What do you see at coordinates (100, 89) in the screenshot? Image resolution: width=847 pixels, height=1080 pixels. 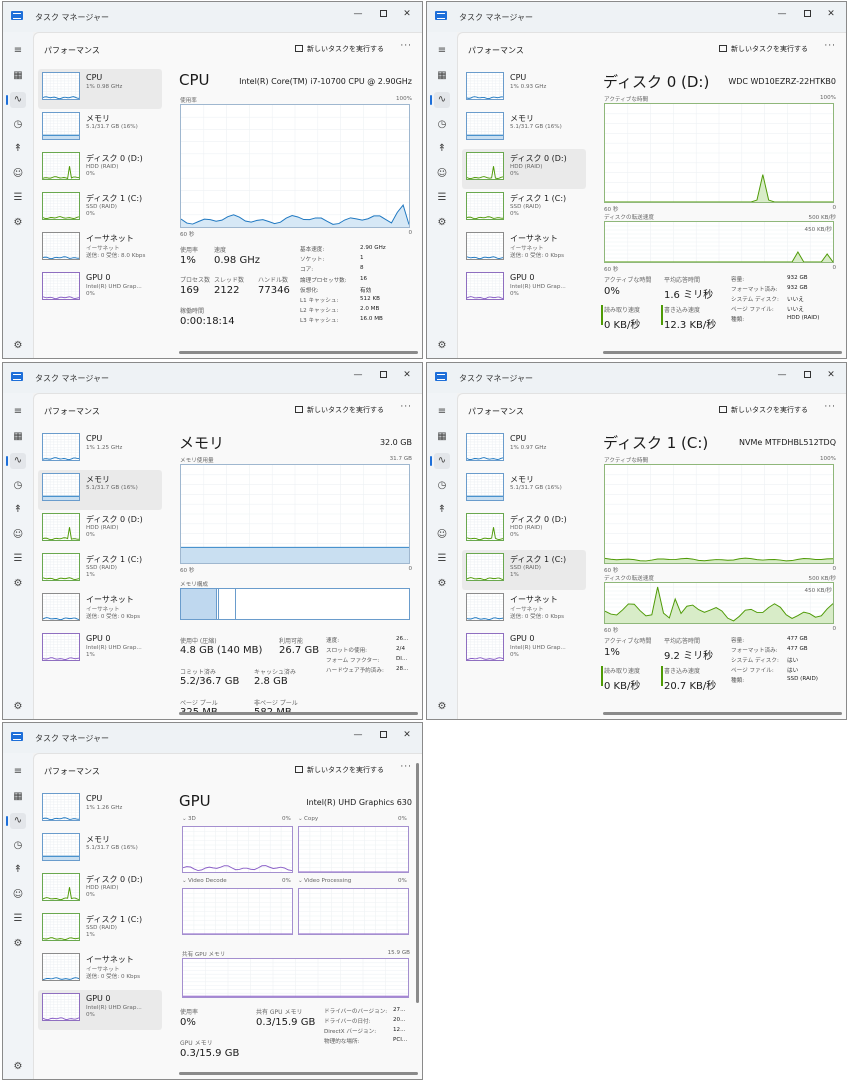 I see `sidebar-item: CPU 1% 0.98 GHz` at bounding box center [100, 89].